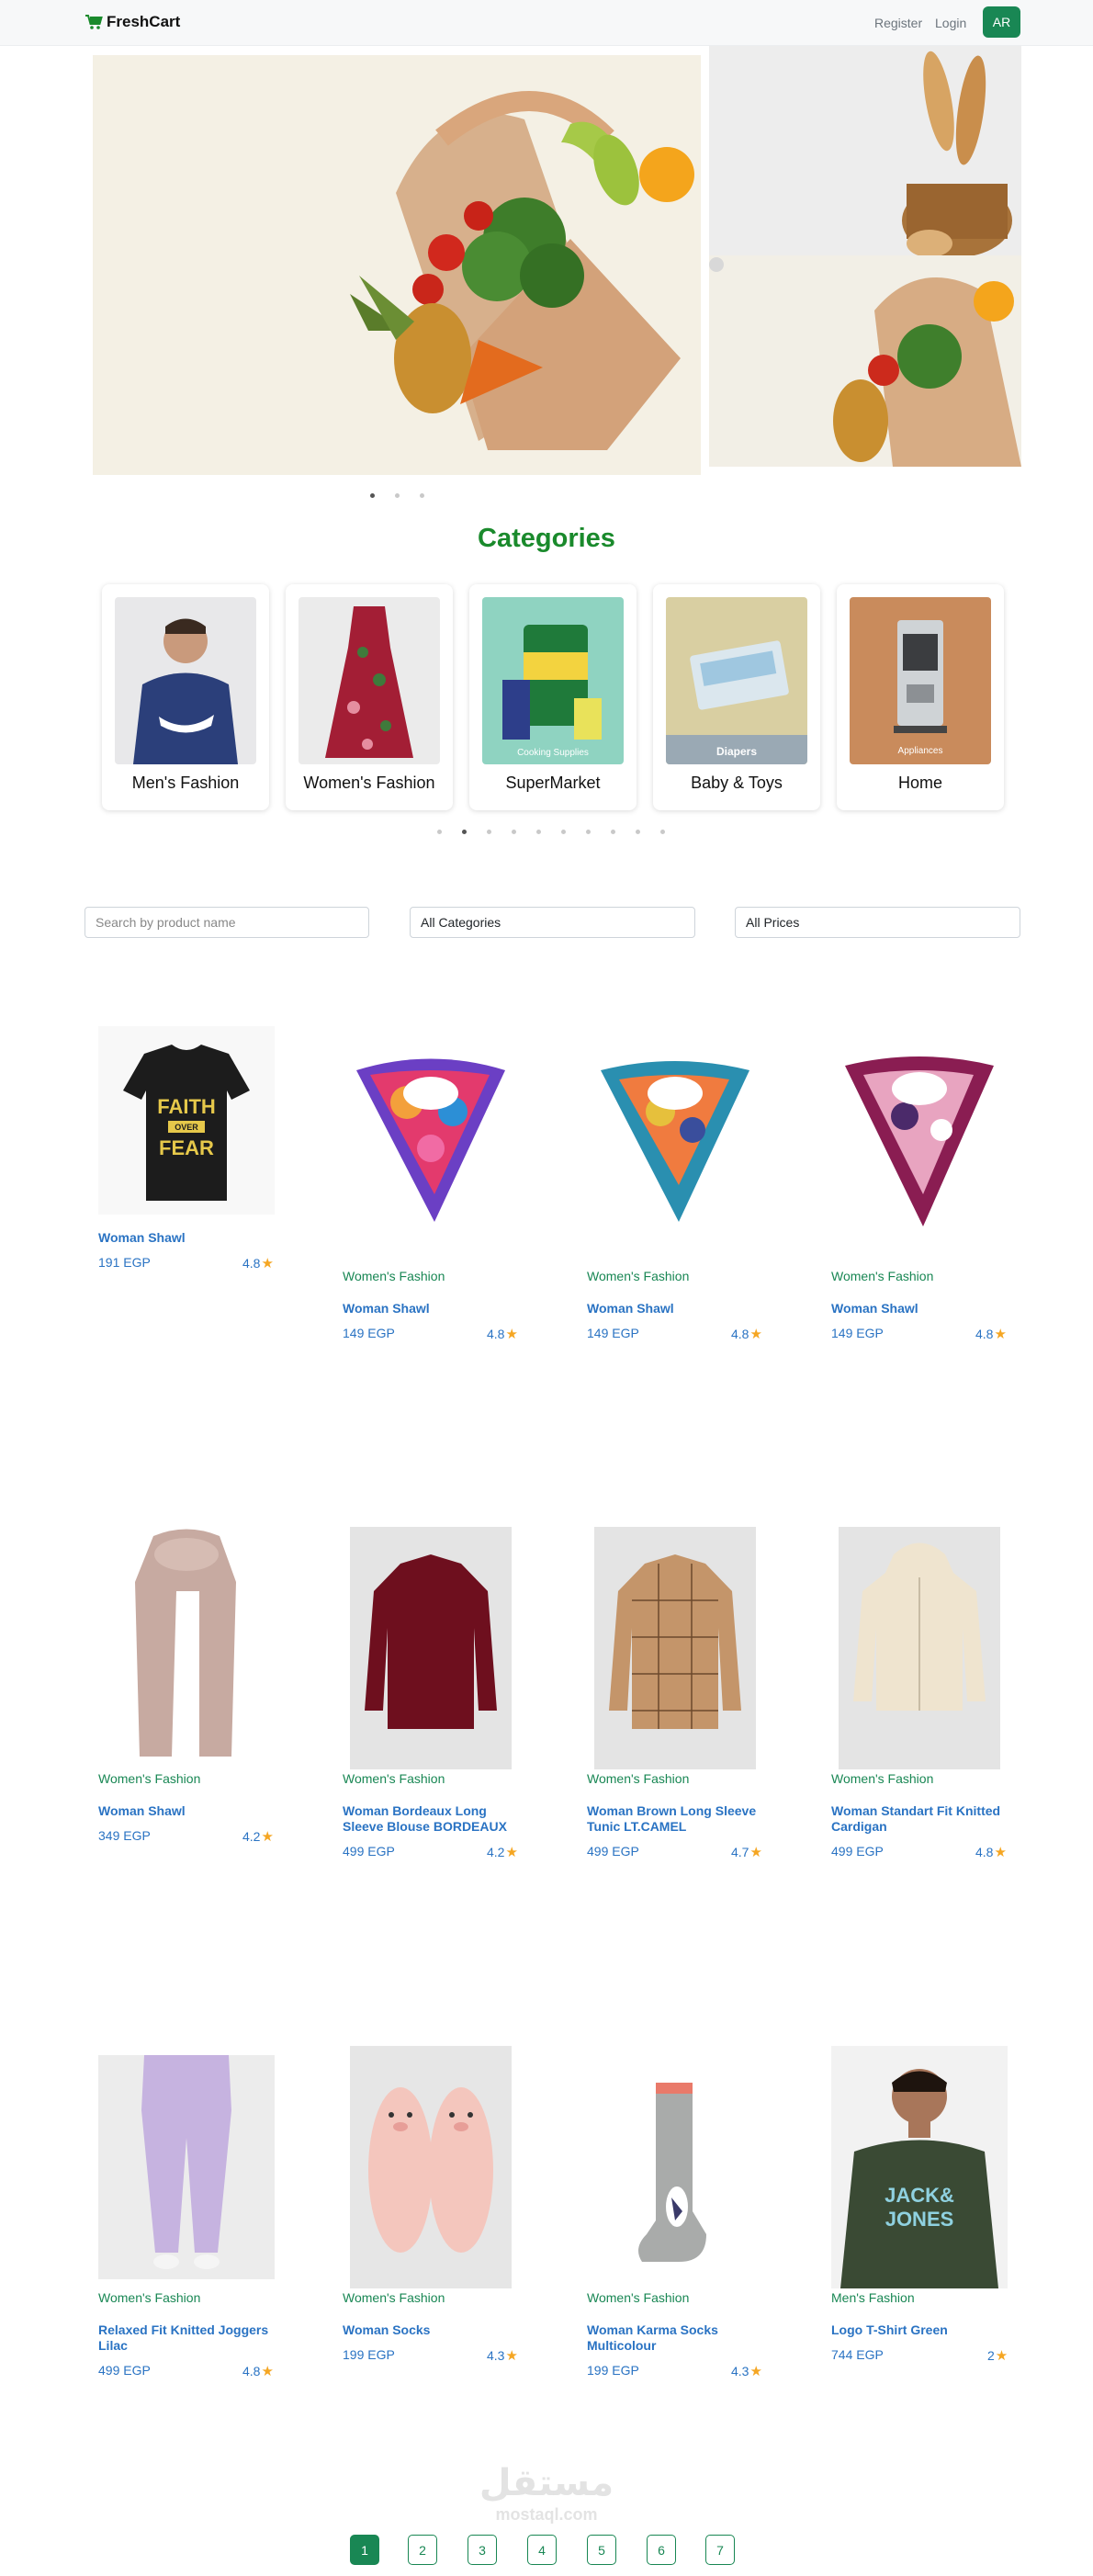  Describe the element at coordinates (553, 753) in the screenshot. I see `category-image-caption: Cooking Supplies` at that location.